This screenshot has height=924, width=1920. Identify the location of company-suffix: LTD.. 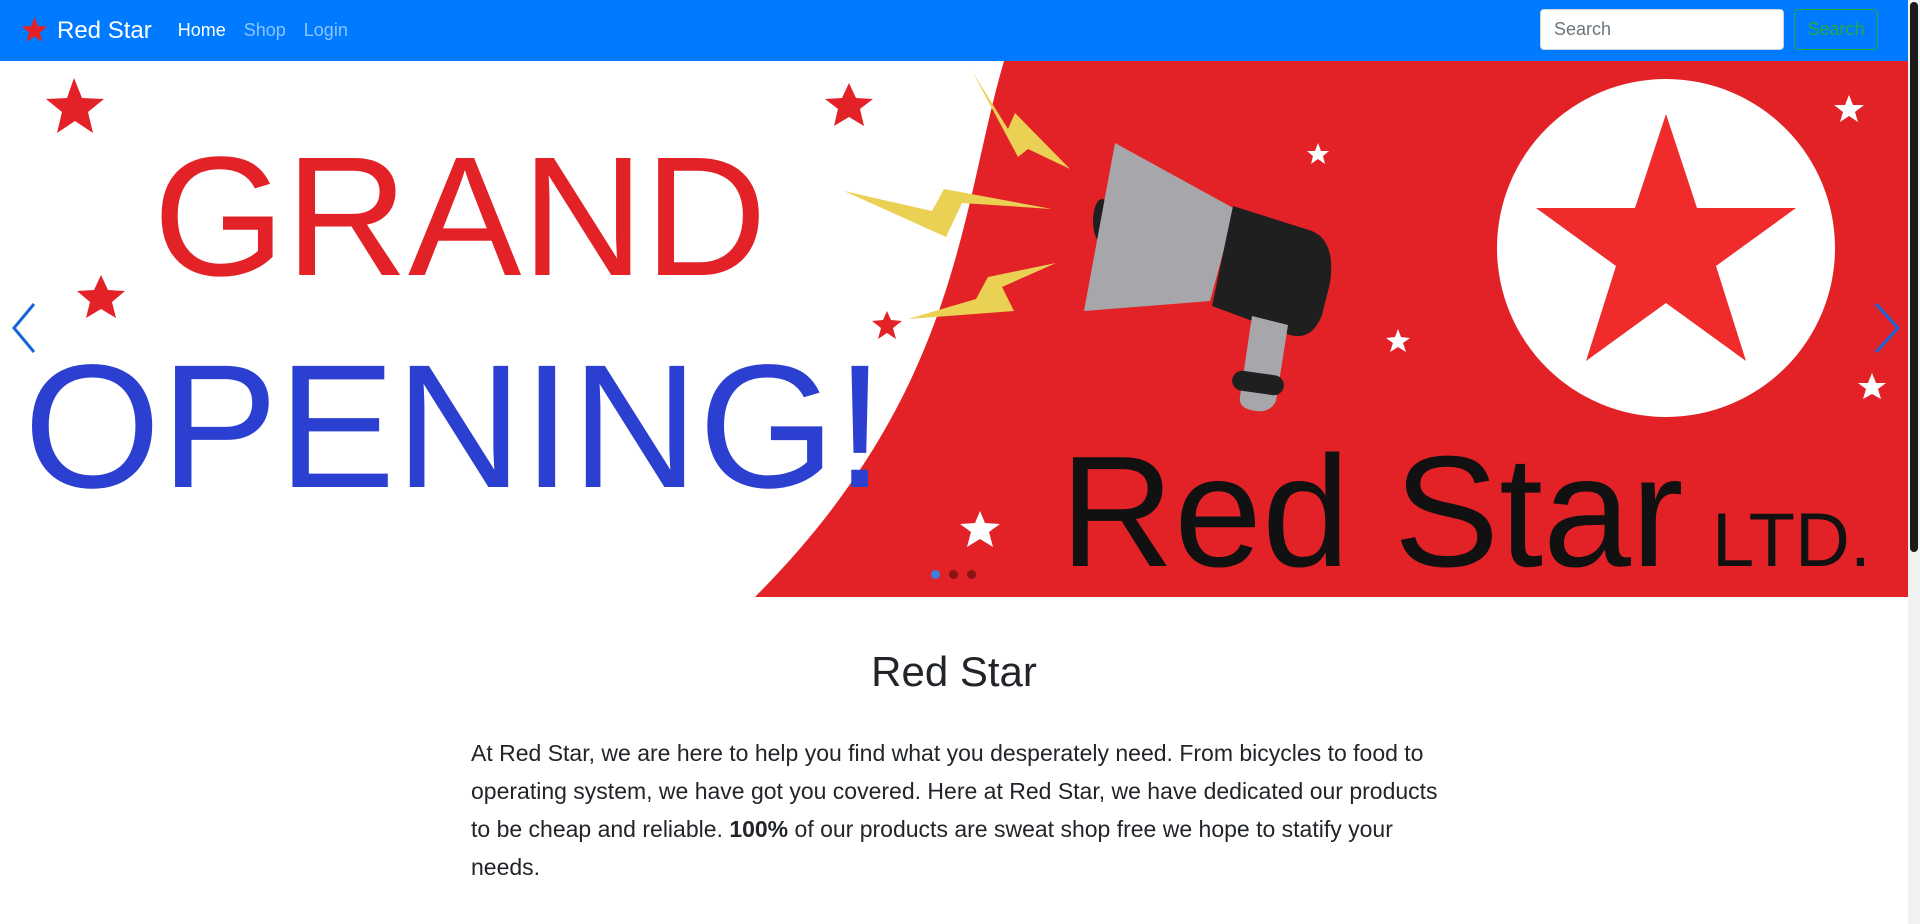
(1791, 540).